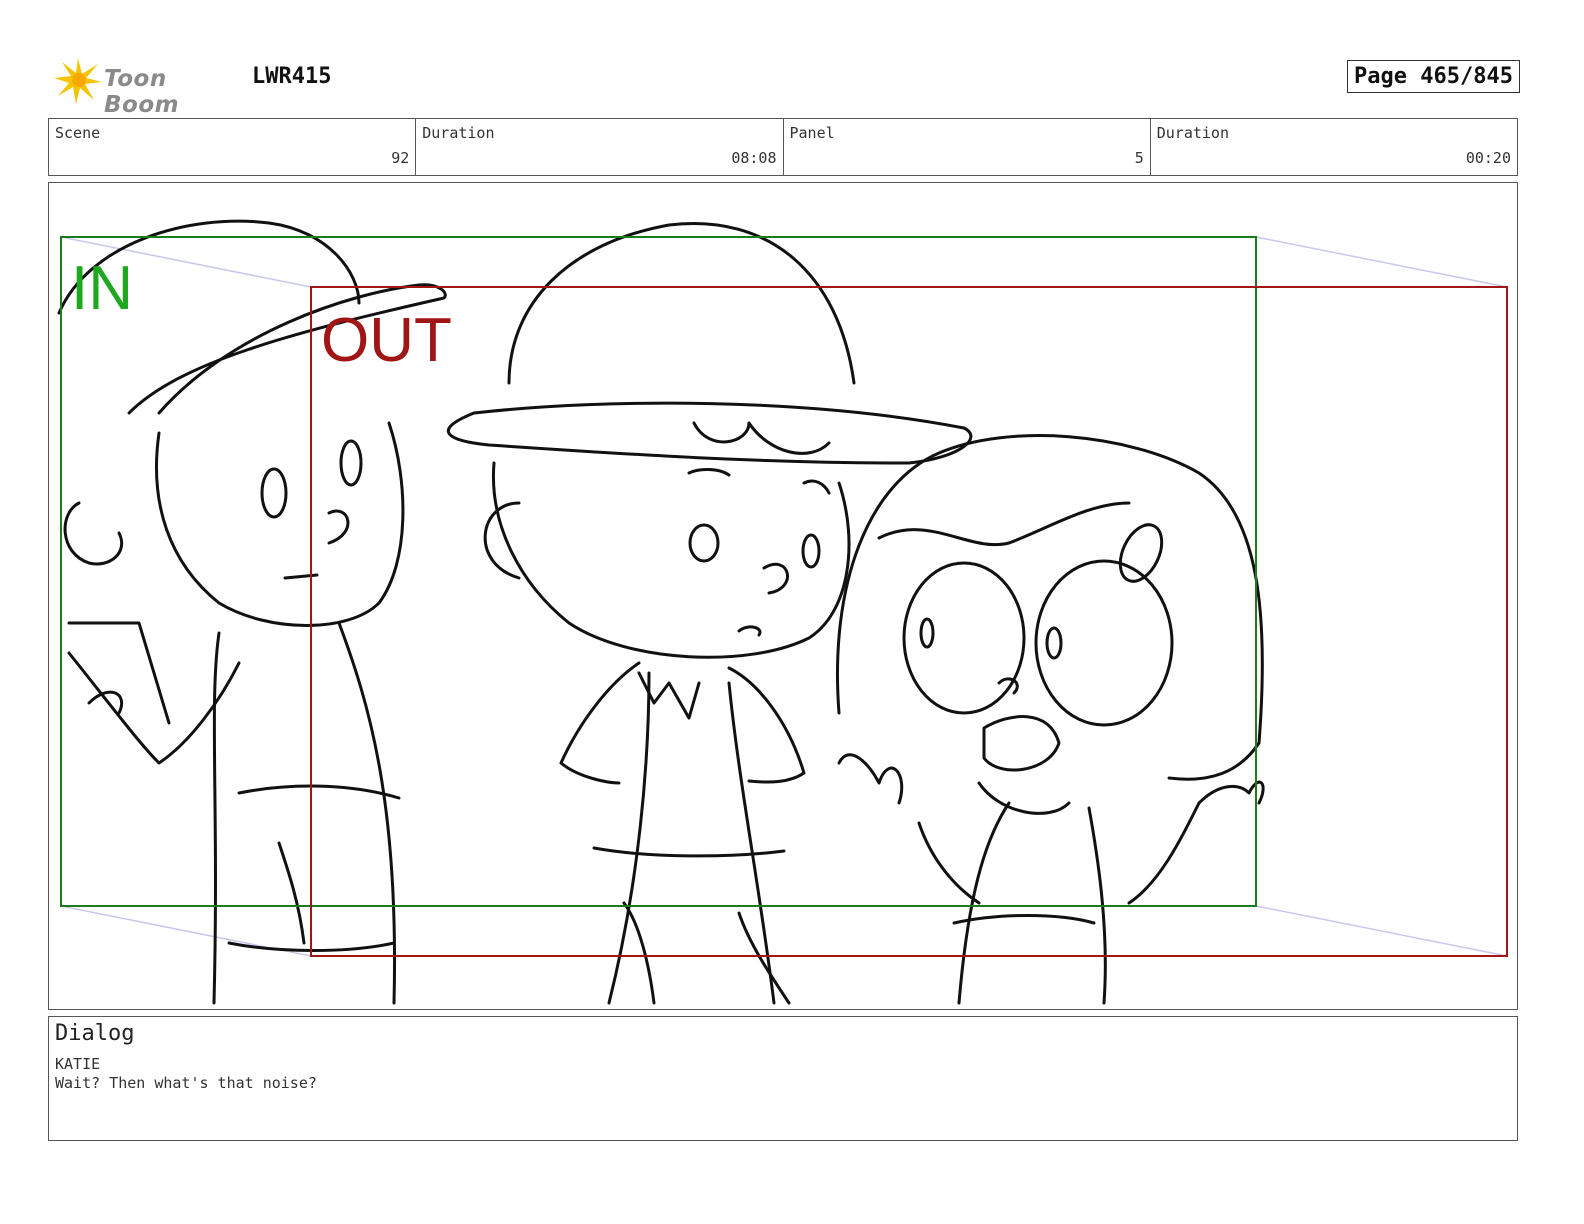  What do you see at coordinates (1139, 158) in the screenshot?
I see `panel-value: 5` at bounding box center [1139, 158].